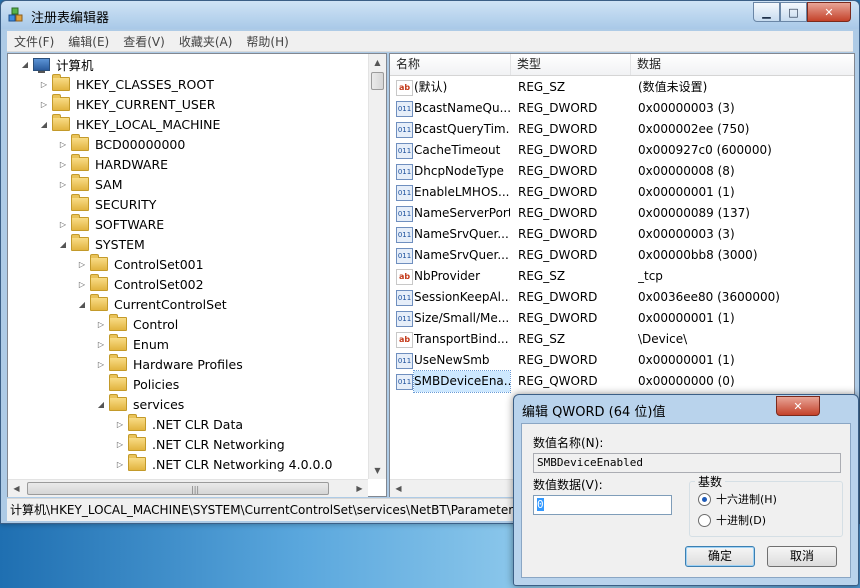 This screenshot has width=860, height=588. Describe the element at coordinates (622, 234) in the screenshot. I see `list-row: 011 NameSrvQuer... REG_DWORD 0x00000003 (3)` at that location.